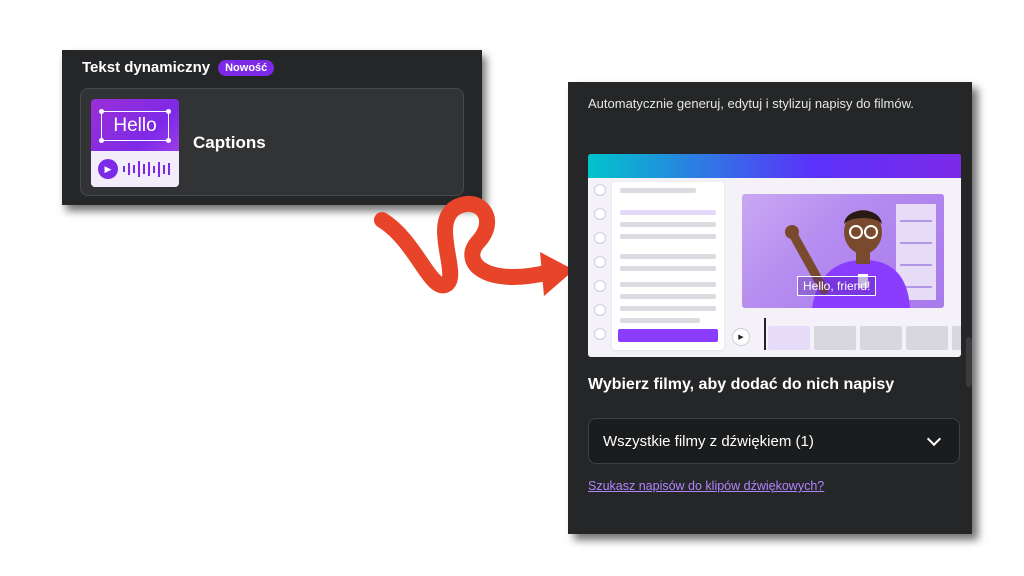 The width and height of the screenshot is (1024, 576). What do you see at coordinates (843, 251) in the screenshot?
I see `illustration-video-frame: Hello, friend!` at bounding box center [843, 251].